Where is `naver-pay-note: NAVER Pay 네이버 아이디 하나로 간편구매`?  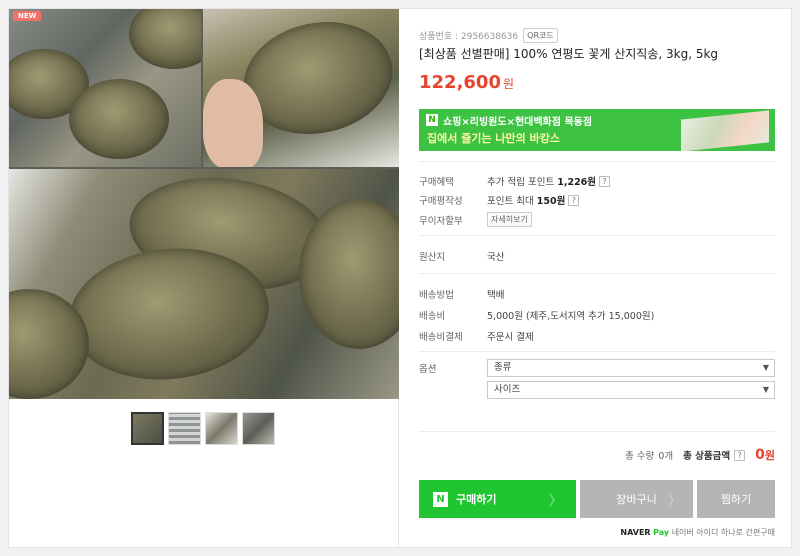
naver-pay-note: NAVER Pay 네이버 아이디 하나로 간편구매 is located at coordinates (697, 532).